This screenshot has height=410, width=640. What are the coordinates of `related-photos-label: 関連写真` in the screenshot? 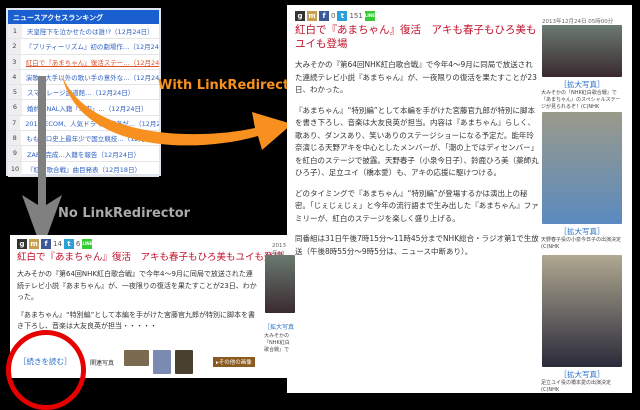 It's located at (102, 363).